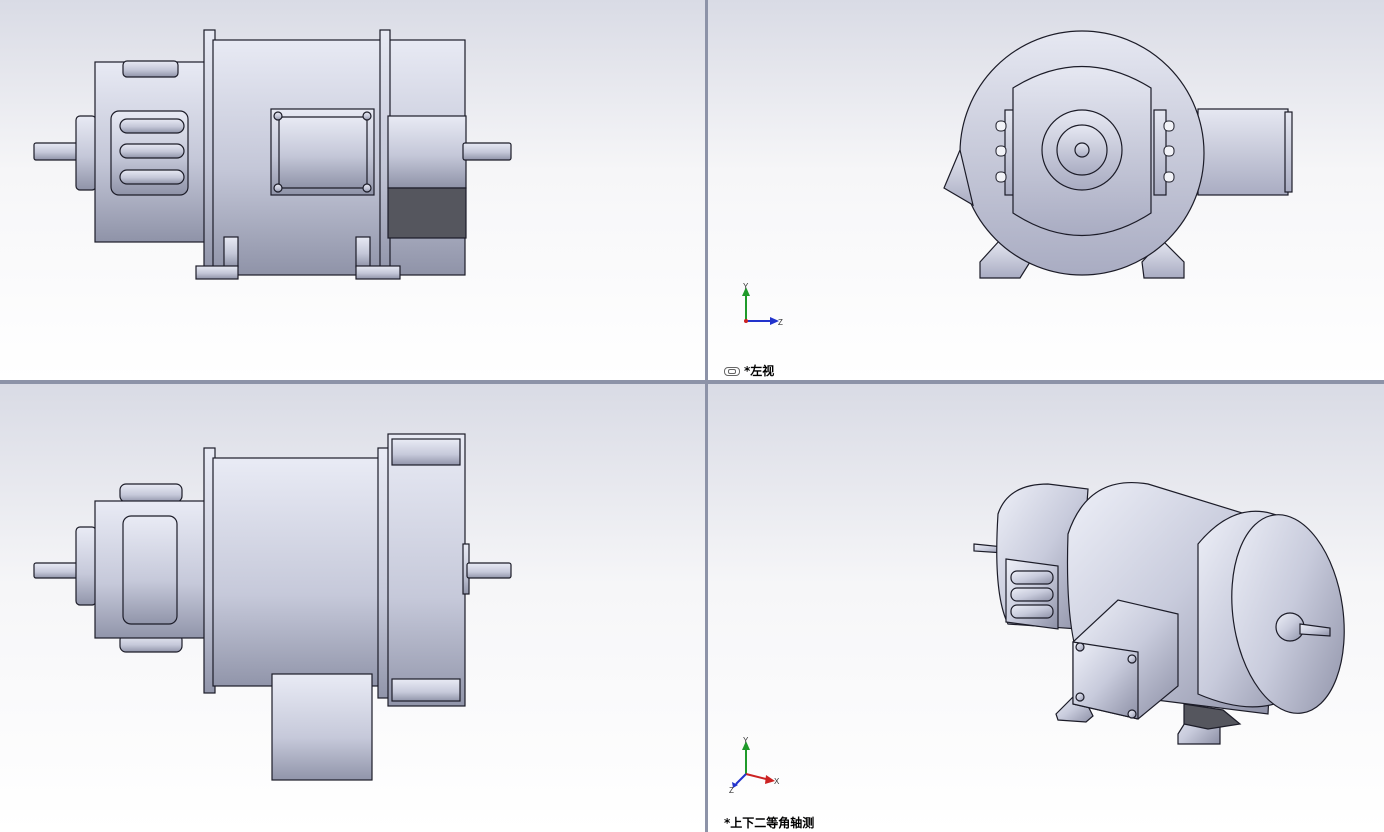 This screenshot has width=1384, height=832. What do you see at coordinates (272, 607) in the screenshot?
I see `motor-top-view` at bounding box center [272, 607].